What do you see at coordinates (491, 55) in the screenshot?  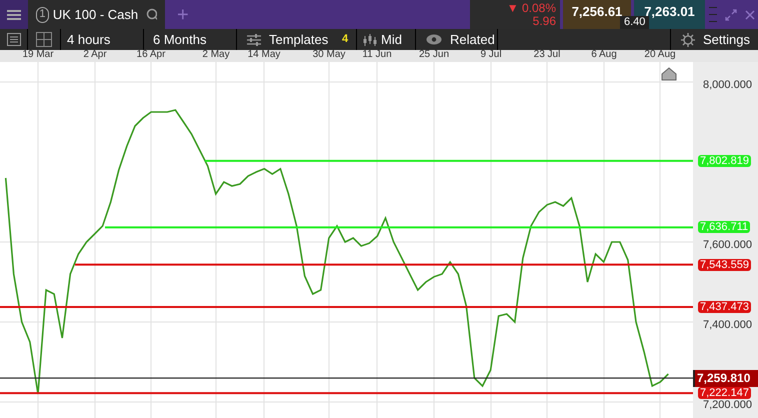 I see `date-label: 9 Jul` at bounding box center [491, 55].